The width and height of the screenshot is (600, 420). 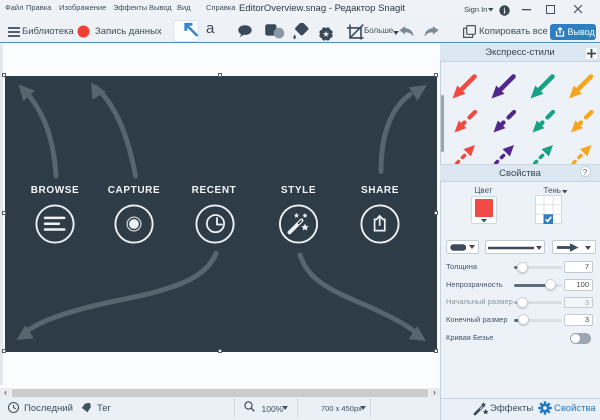 What do you see at coordinates (298, 190) in the screenshot?
I see `svg-text: STYLE` at bounding box center [298, 190].